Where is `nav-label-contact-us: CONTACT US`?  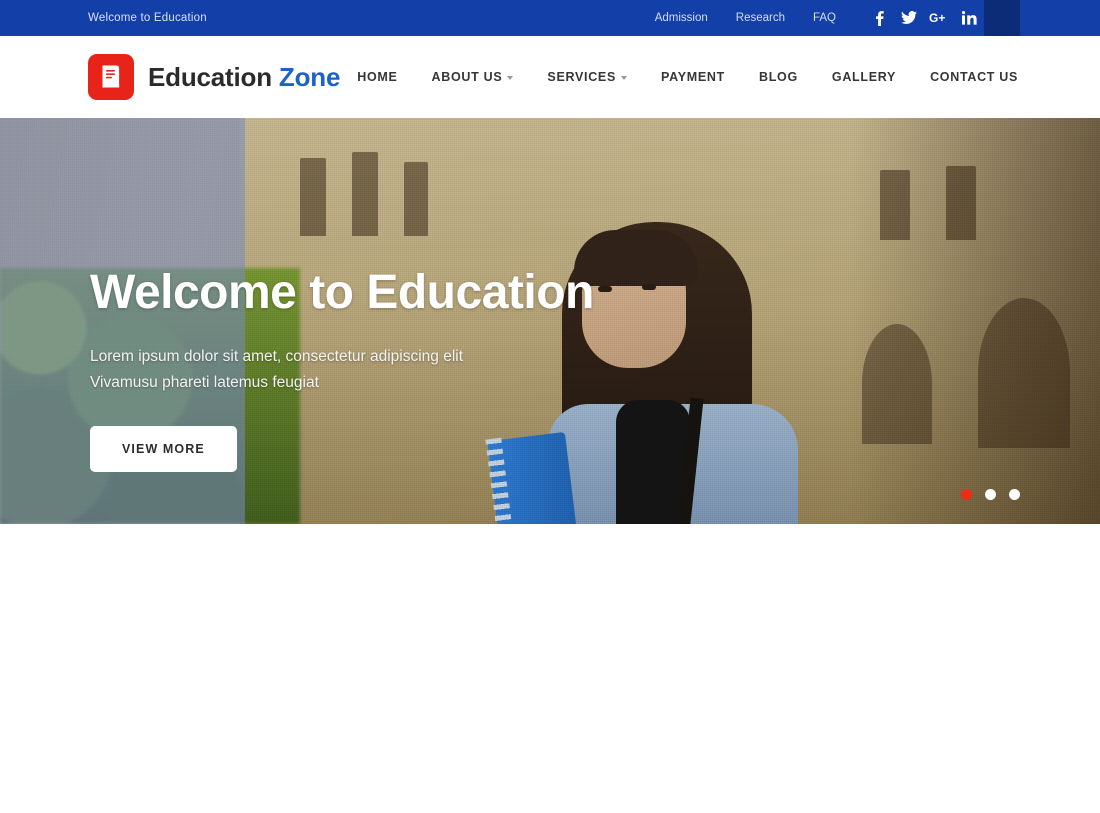 nav-label-contact-us: CONTACT US is located at coordinates (974, 77).